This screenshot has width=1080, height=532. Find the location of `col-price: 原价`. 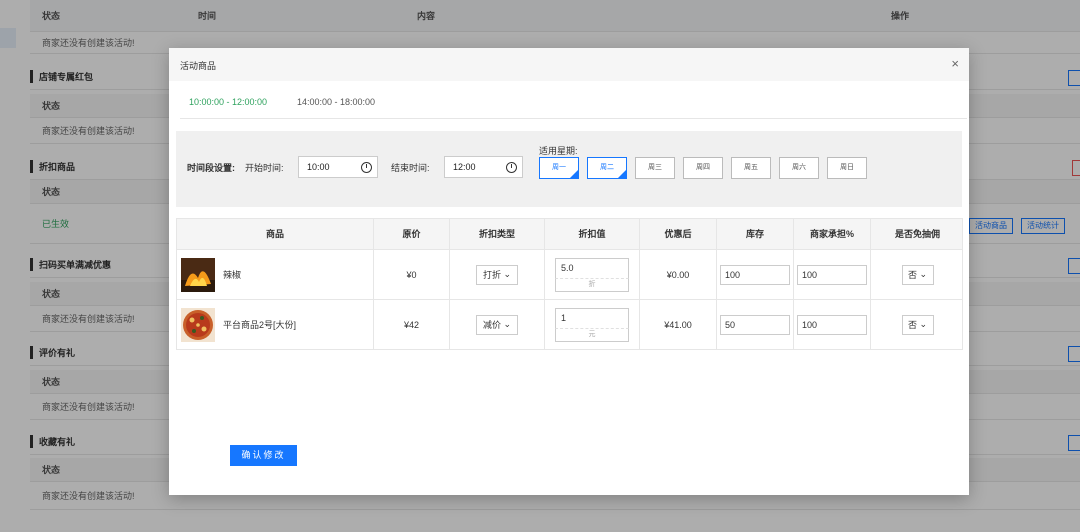

col-price: 原价 is located at coordinates (411, 234).